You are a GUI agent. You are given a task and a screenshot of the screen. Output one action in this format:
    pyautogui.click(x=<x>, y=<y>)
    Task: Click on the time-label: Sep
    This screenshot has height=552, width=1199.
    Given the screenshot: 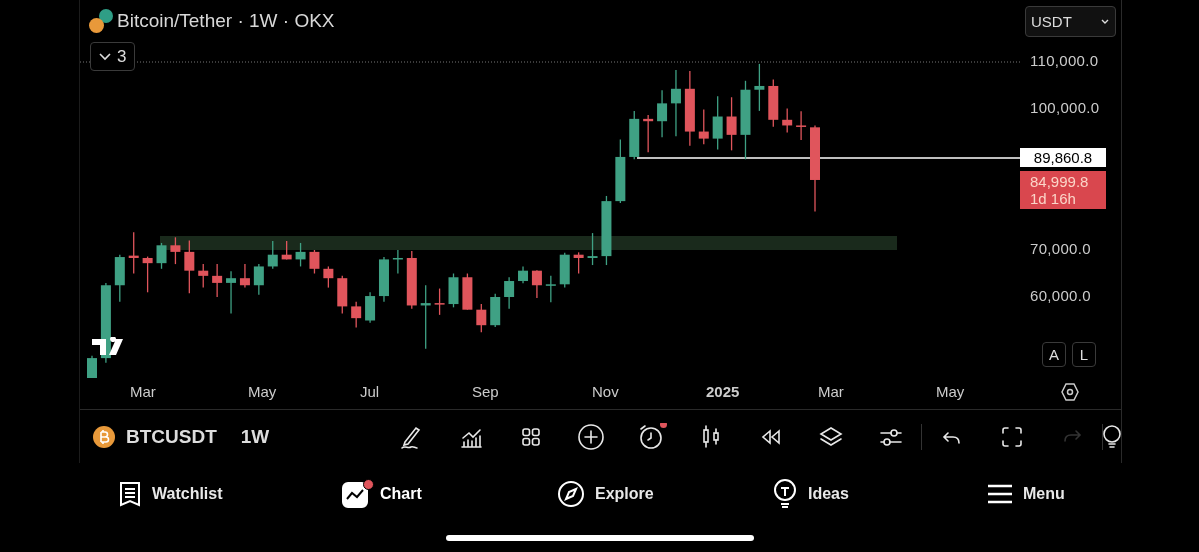 What is the action you would take?
    pyautogui.click(x=485, y=391)
    